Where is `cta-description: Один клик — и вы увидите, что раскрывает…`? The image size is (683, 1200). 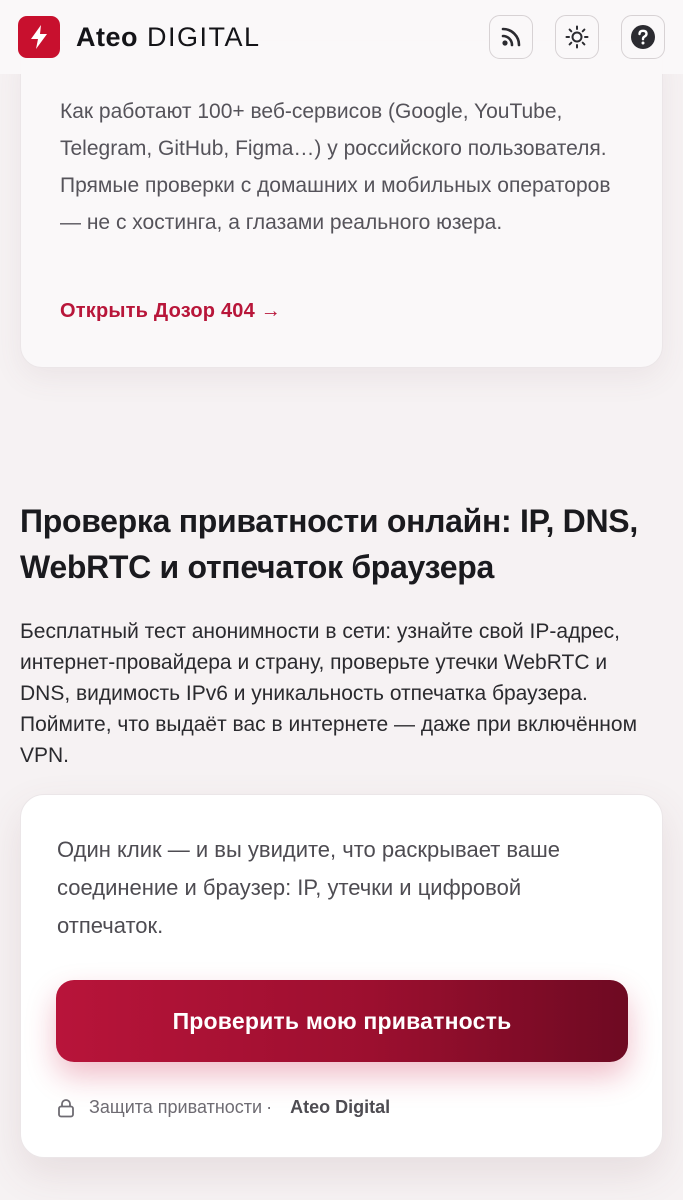 cta-description: Один клик — и вы увидите, что раскрывает… is located at coordinates (308, 887).